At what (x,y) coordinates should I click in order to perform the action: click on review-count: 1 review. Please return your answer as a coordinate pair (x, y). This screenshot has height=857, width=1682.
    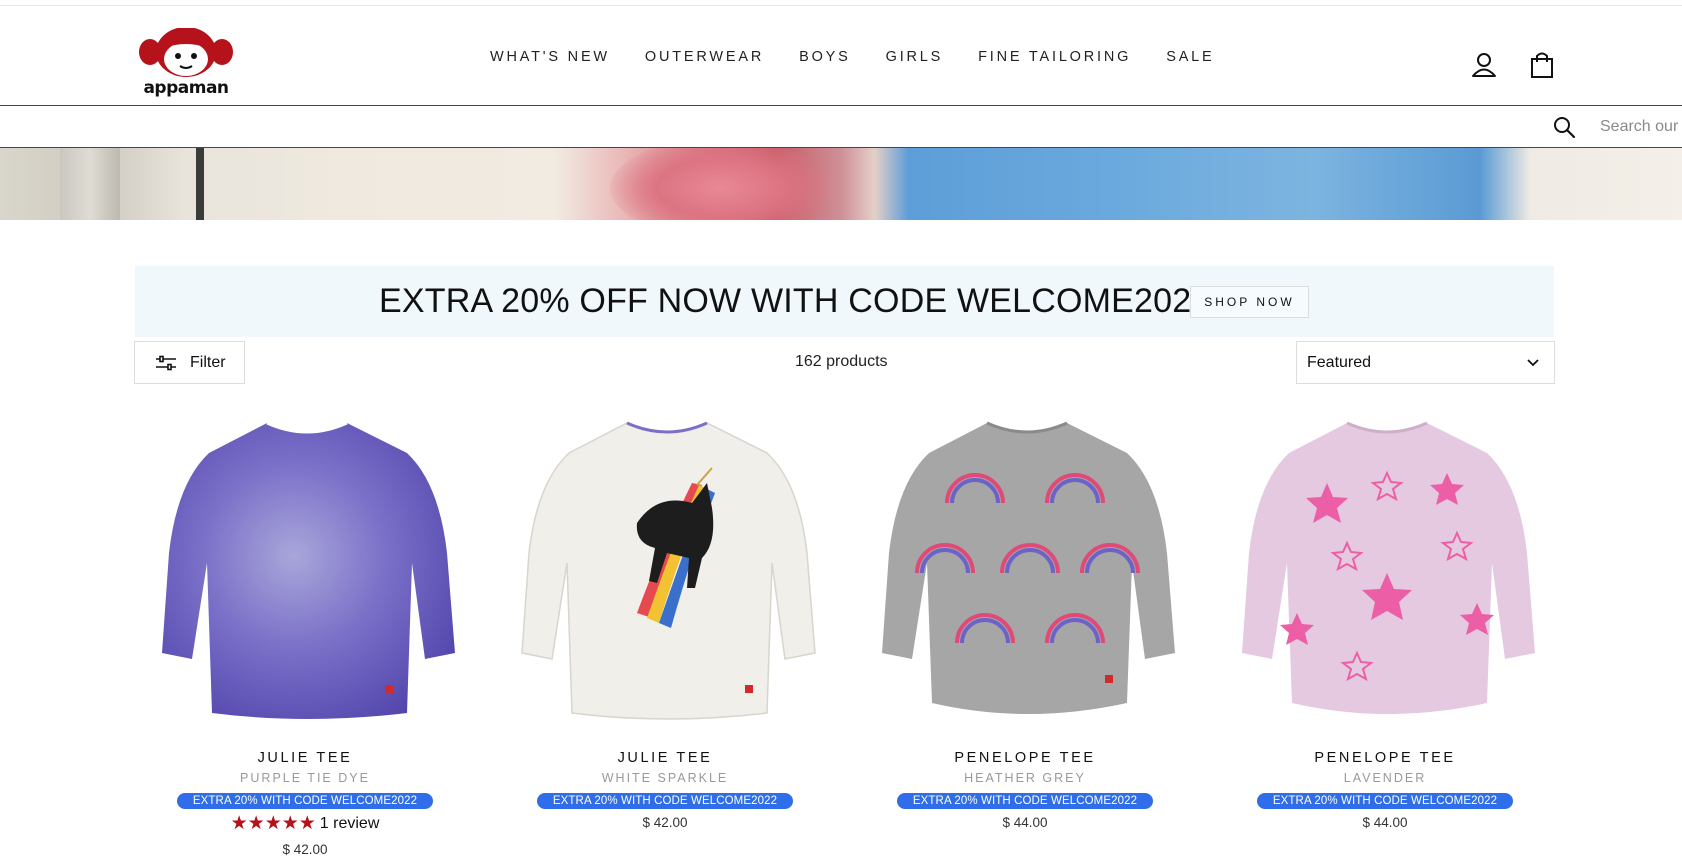
    Looking at the image, I should click on (349, 823).